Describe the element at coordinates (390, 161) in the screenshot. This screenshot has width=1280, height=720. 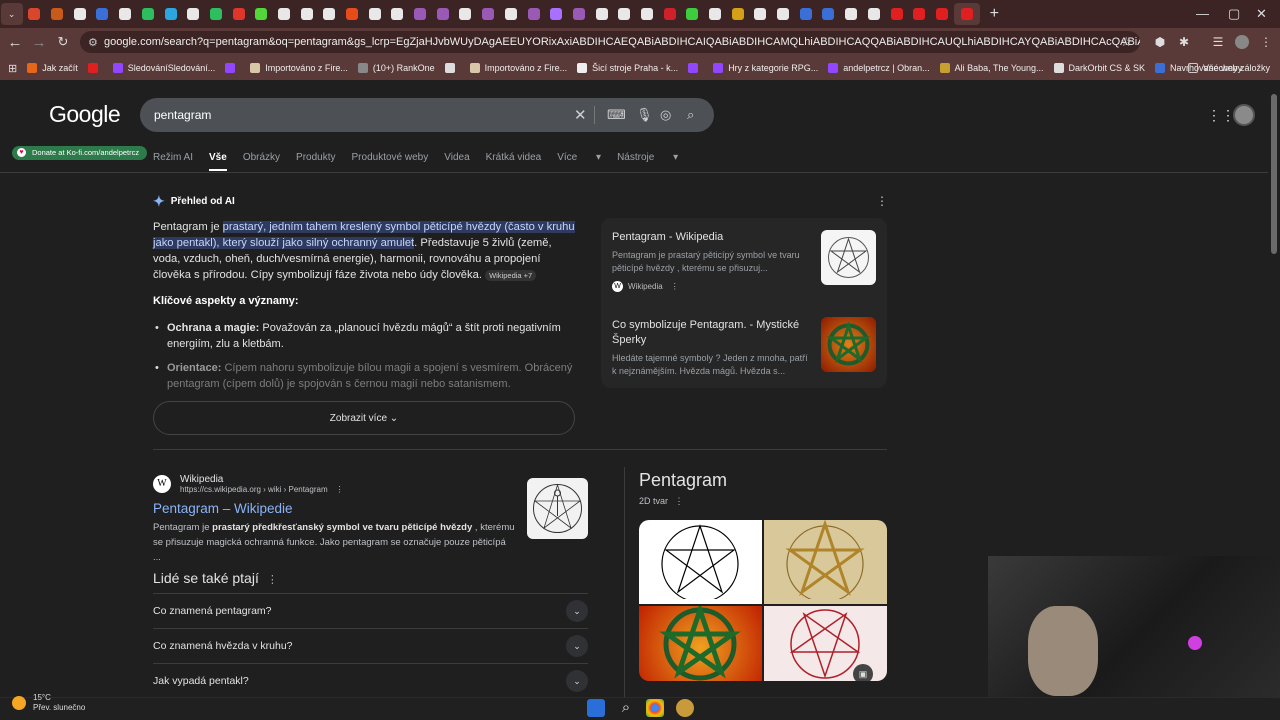
I see `tab-product-sites: Produktové weby` at that location.